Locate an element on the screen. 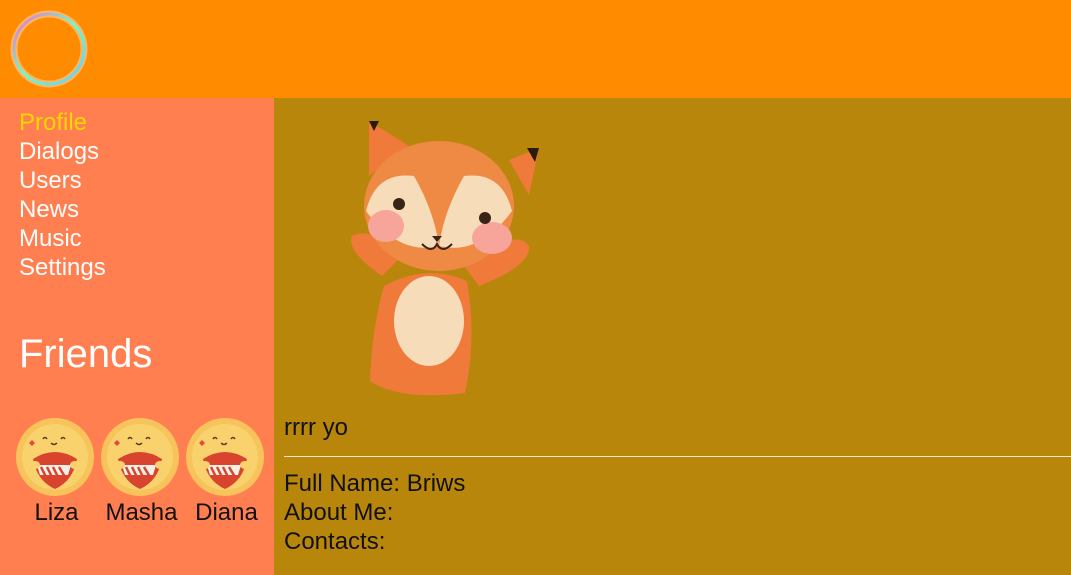 The image size is (1071, 575). nav-item-profile: Profile is located at coordinates (62, 122).